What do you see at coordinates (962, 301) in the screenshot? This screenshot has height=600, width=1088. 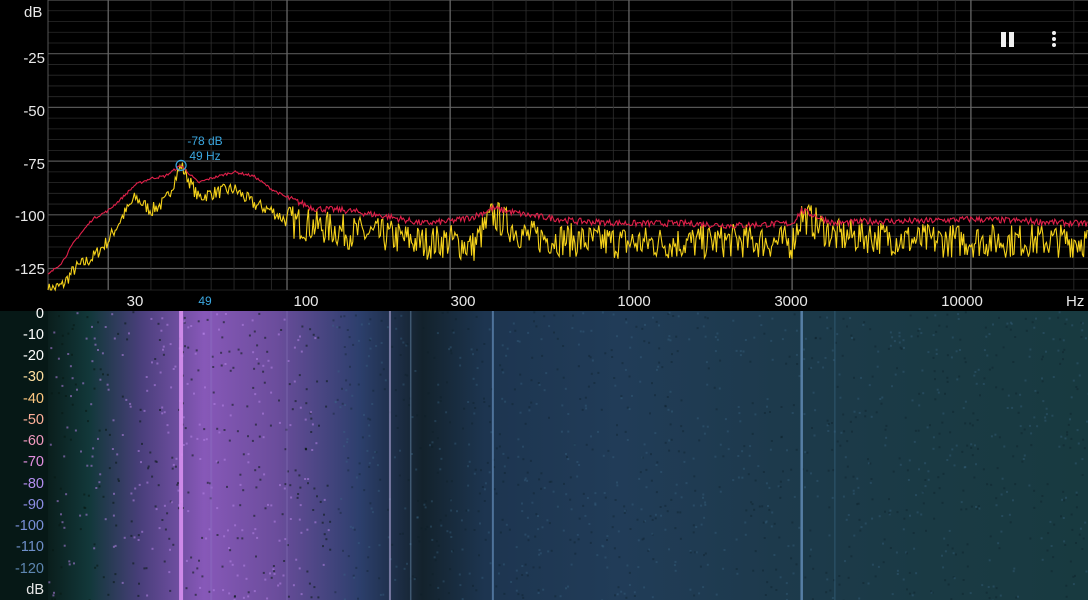 I see `freq-tick-label: 10000` at bounding box center [962, 301].